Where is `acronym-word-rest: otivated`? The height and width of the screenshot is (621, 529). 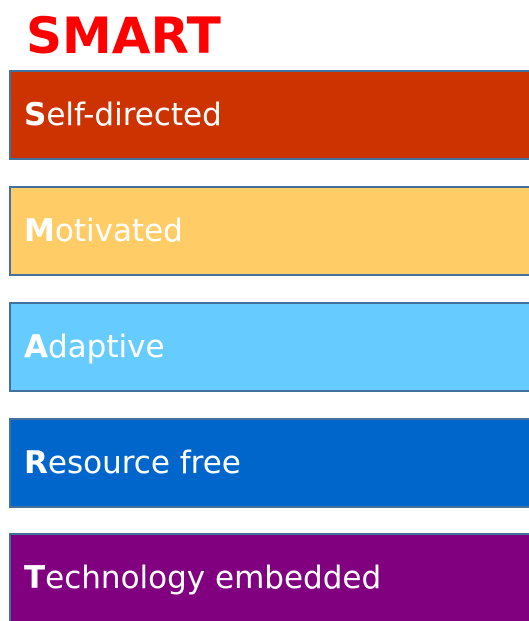 acronym-word-rest: otivated is located at coordinates (118, 231).